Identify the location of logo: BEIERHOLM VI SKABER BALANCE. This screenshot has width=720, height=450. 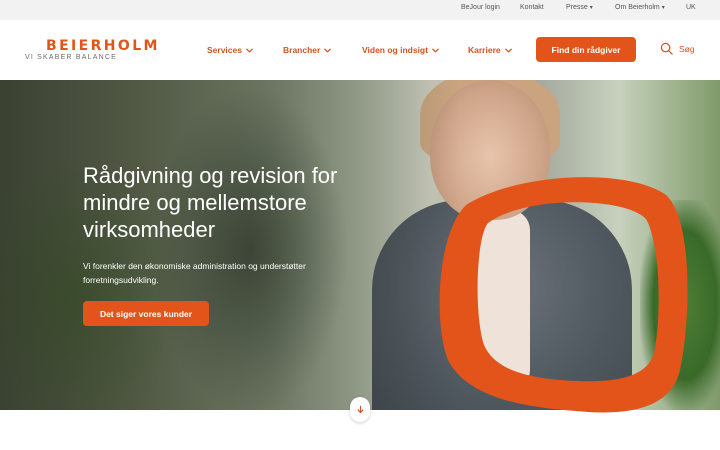
(92, 50).